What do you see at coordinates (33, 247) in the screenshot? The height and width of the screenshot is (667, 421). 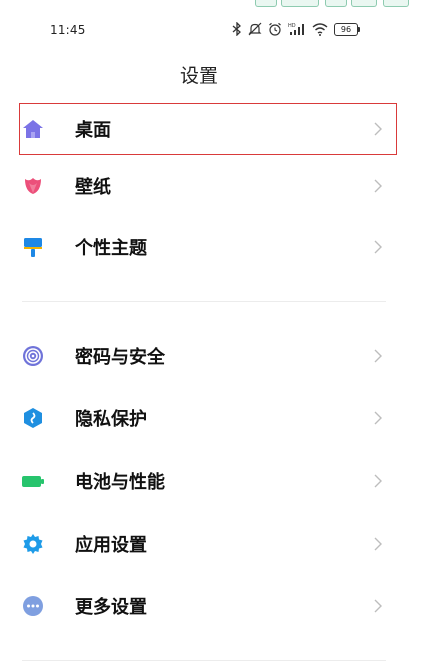 I see `paintbrush-icon` at bounding box center [33, 247].